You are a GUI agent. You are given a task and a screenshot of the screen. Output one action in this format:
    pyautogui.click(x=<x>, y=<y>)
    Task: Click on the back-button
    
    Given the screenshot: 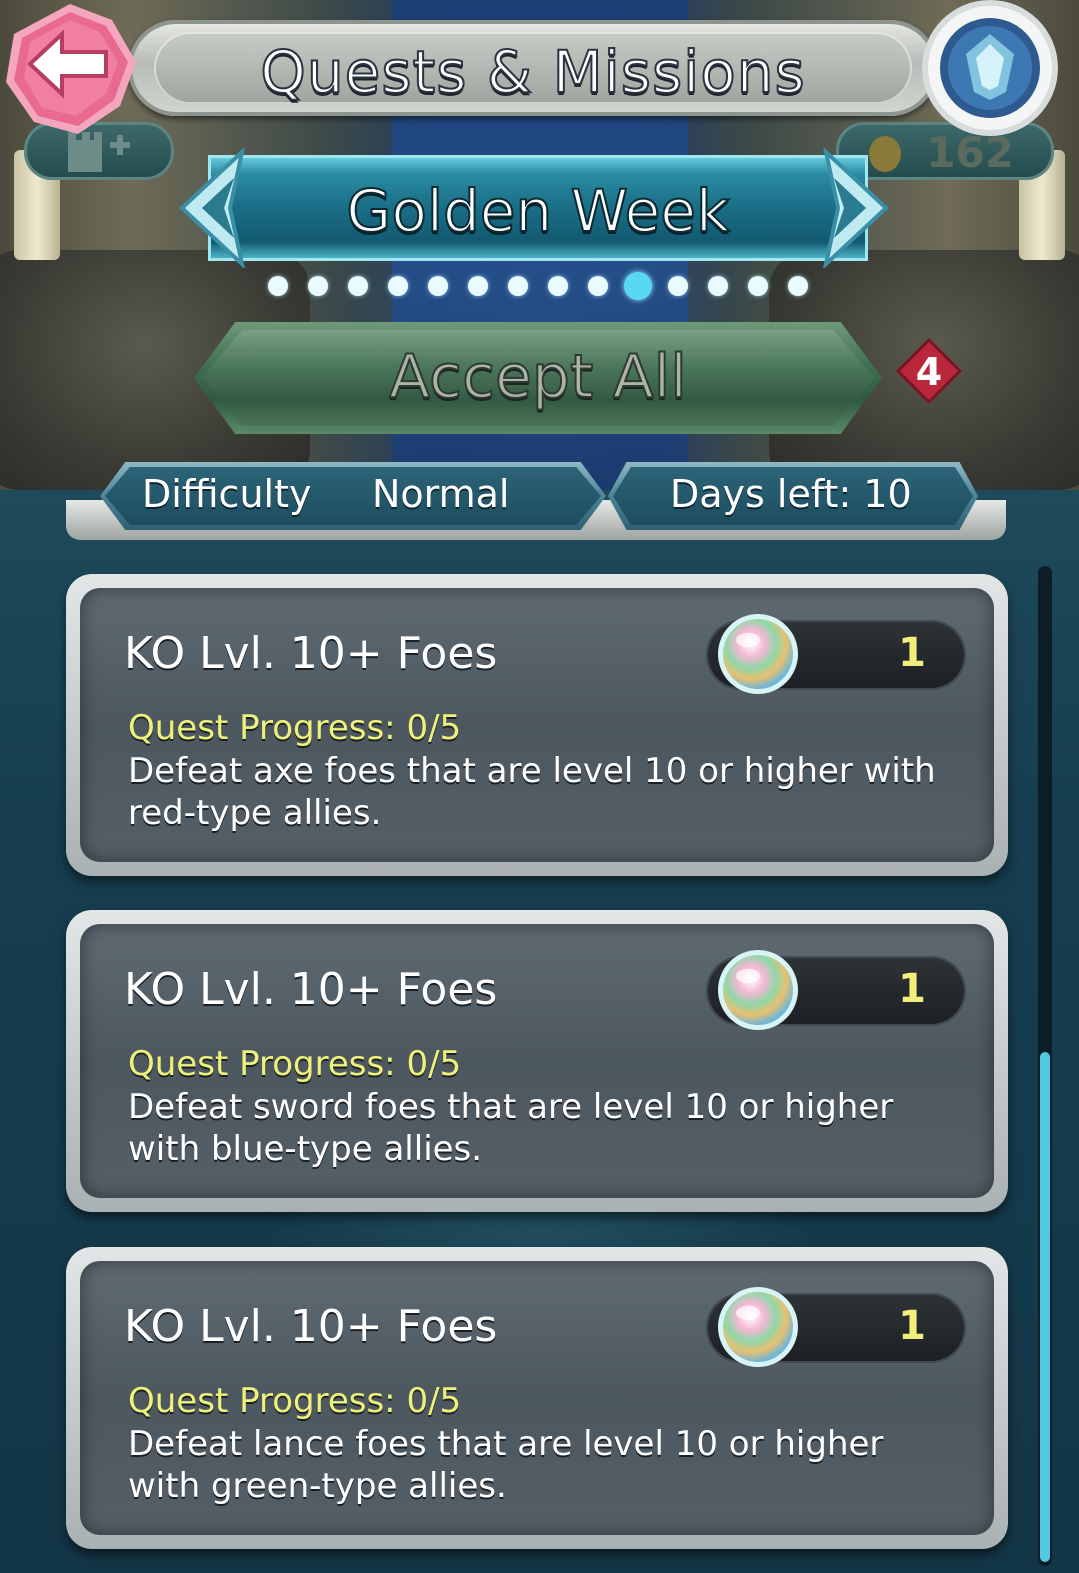 What is the action you would take?
    pyautogui.click(x=70, y=70)
    